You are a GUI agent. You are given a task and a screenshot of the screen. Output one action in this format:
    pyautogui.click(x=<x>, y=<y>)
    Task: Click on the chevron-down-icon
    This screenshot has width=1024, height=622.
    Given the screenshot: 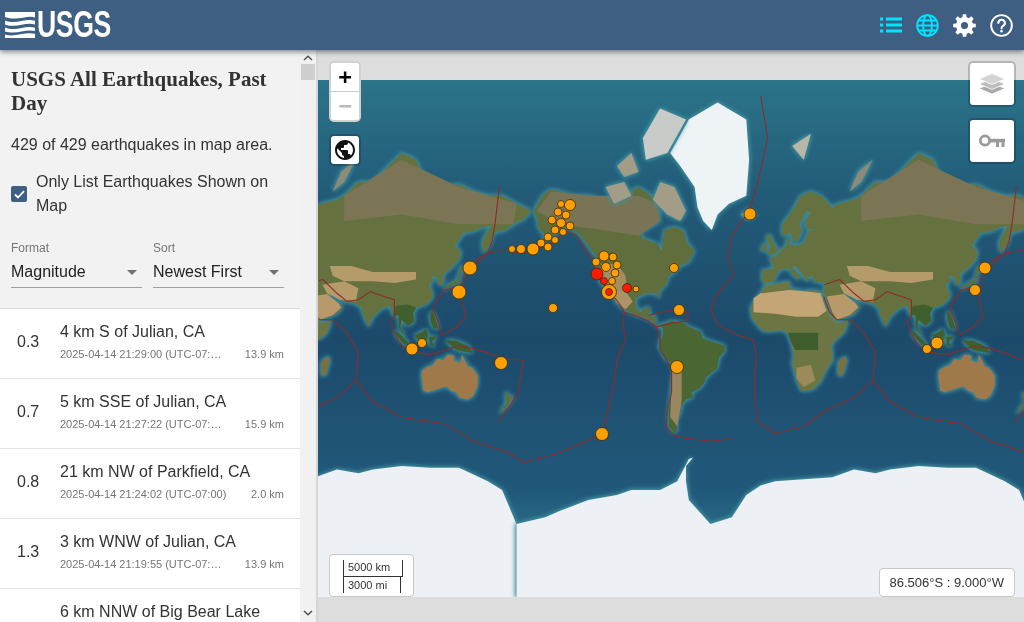 What is the action you would take?
    pyautogui.click(x=308, y=613)
    